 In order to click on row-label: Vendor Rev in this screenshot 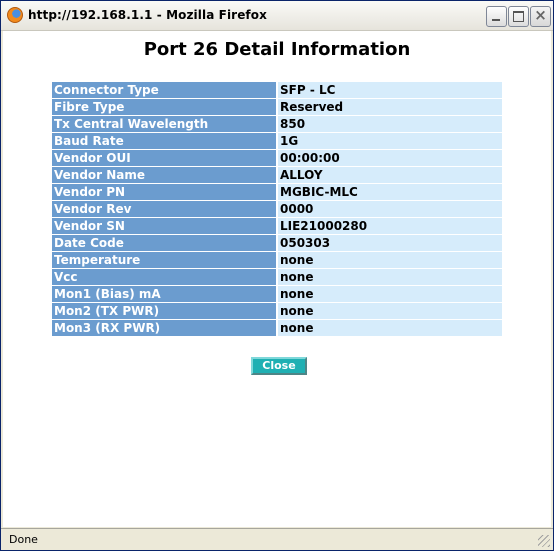, I will do `click(165, 209)`.